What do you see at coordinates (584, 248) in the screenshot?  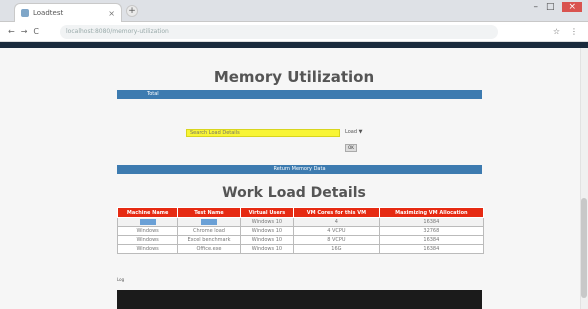 I see `scrollbar-thumb` at bounding box center [584, 248].